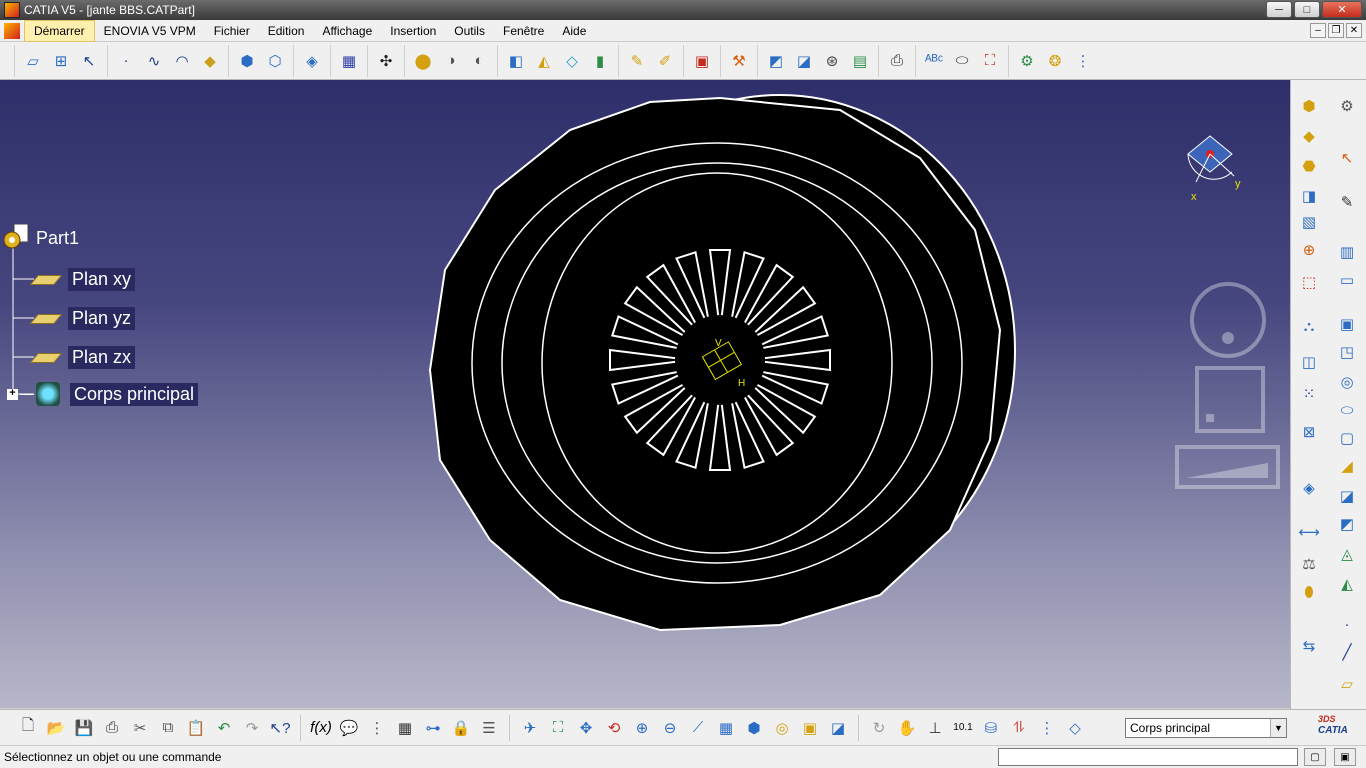 The image size is (1366, 768). What do you see at coordinates (1309, 166) in the screenshot?
I see `shaft-icon: ⬣` at bounding box center [1309, 166].